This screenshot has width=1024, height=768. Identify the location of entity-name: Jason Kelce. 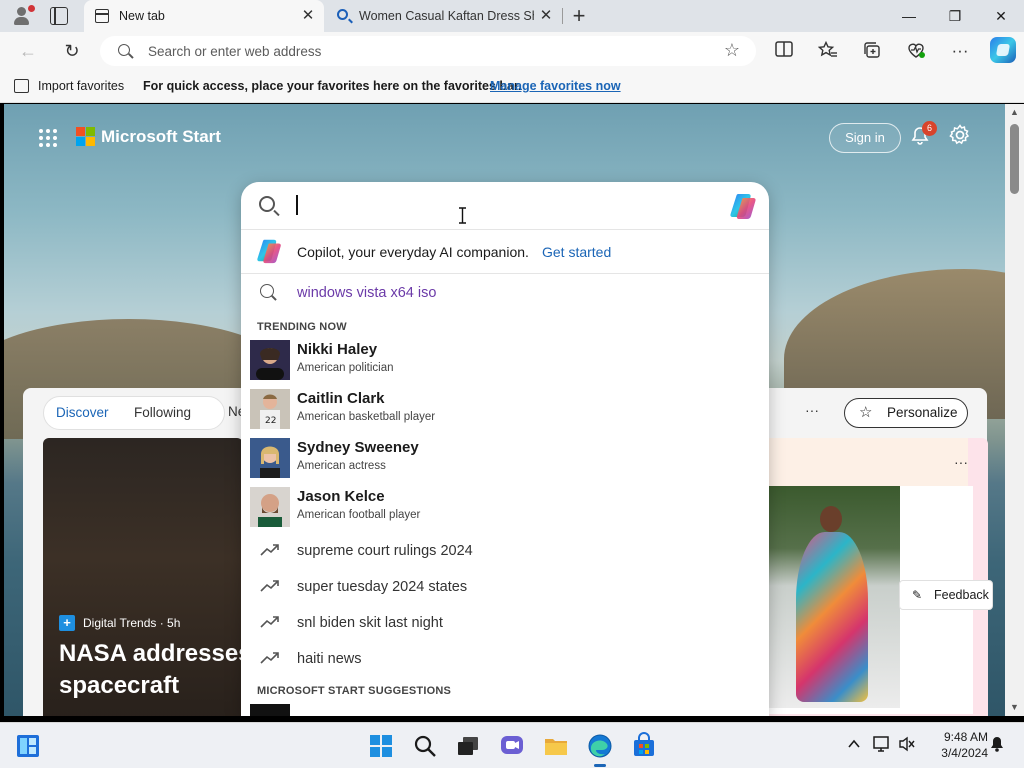
(341, 496).